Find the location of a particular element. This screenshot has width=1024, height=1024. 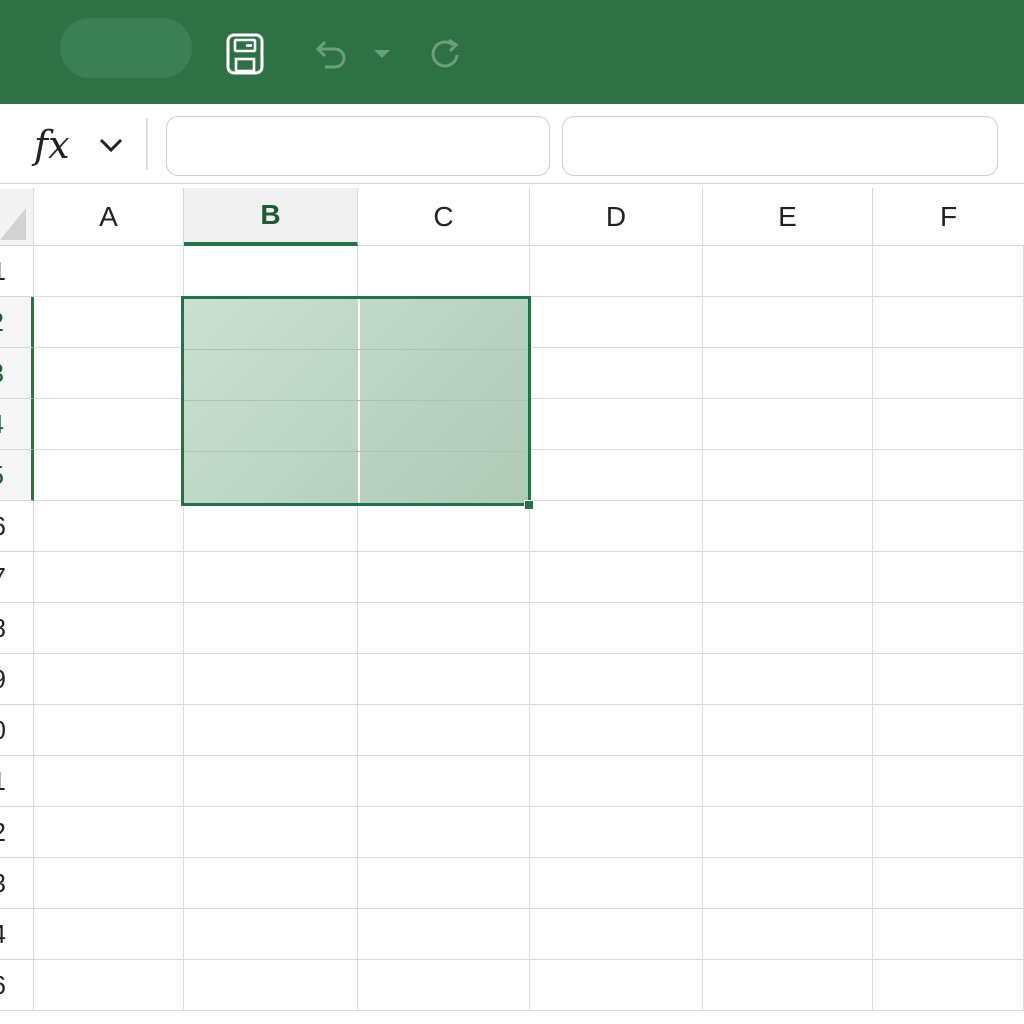

cell-b9 is located at coordinates (271, 679).